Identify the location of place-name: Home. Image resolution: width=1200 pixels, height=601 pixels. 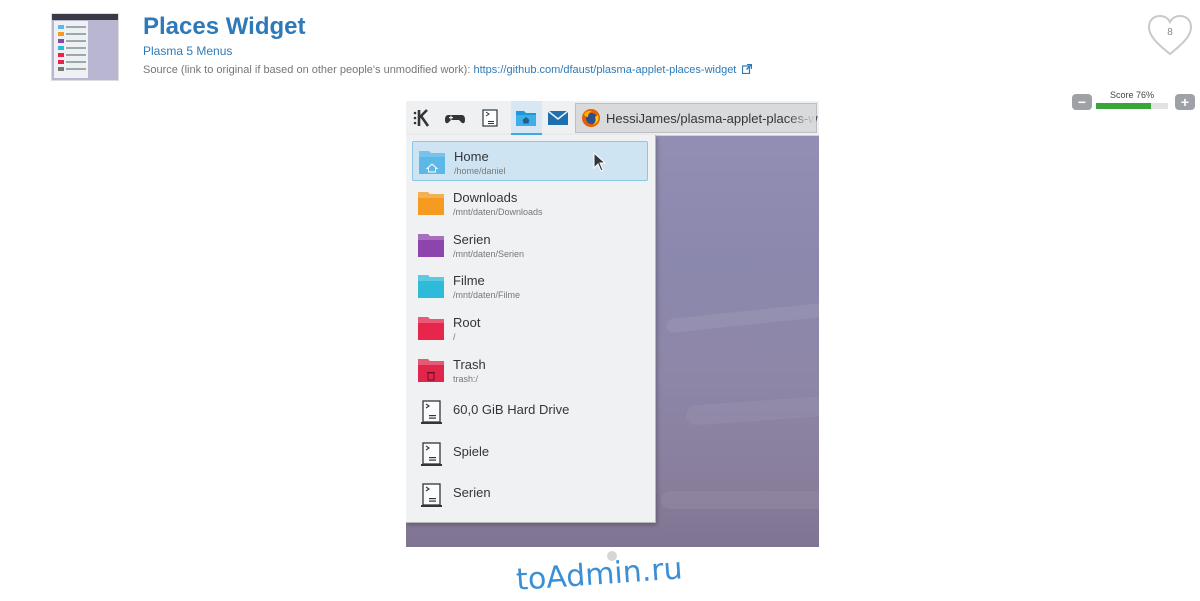
(471, 156).